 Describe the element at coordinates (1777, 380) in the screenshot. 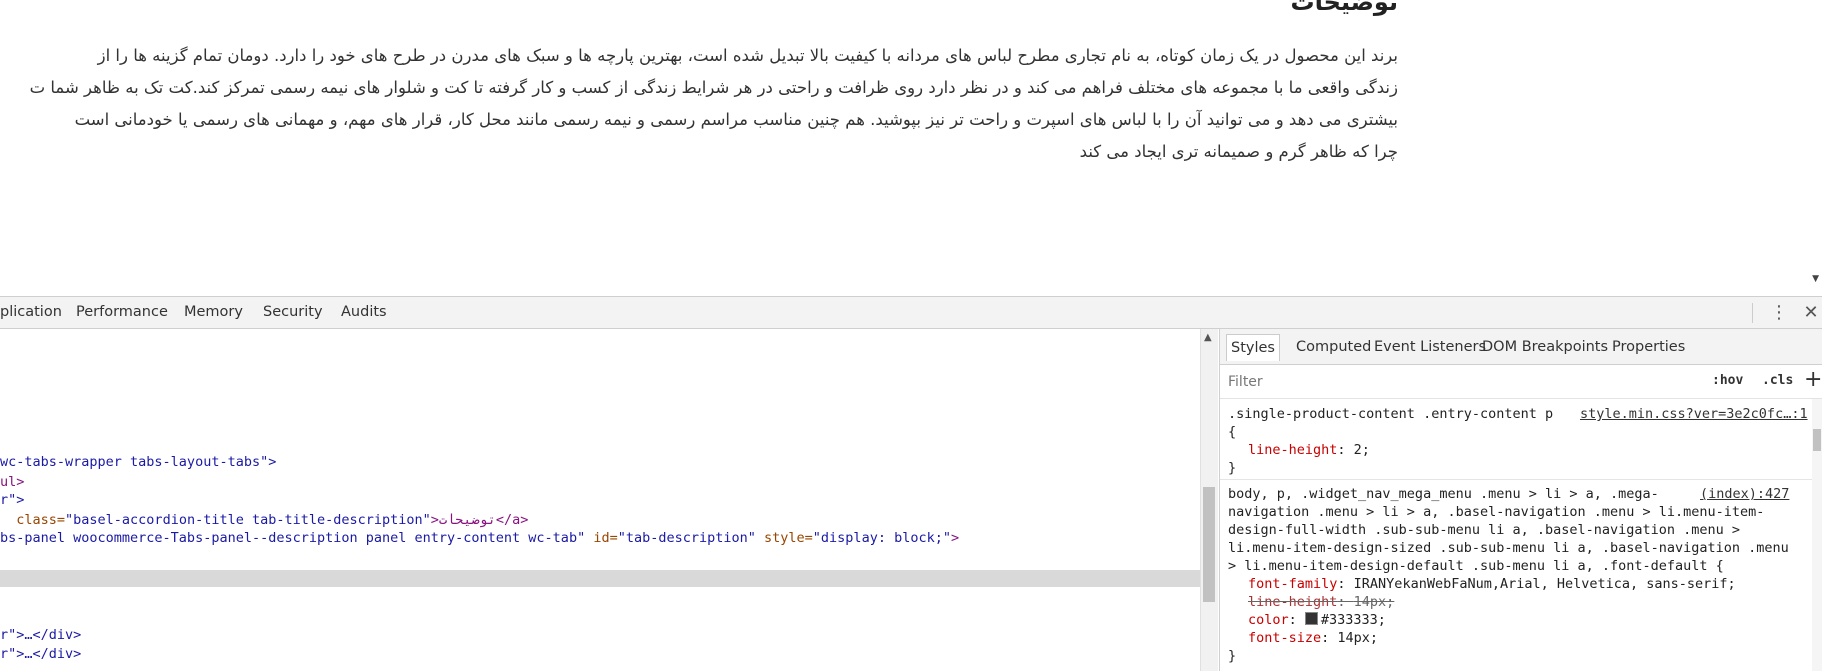

I see `class-toggle: .cls` at that location.